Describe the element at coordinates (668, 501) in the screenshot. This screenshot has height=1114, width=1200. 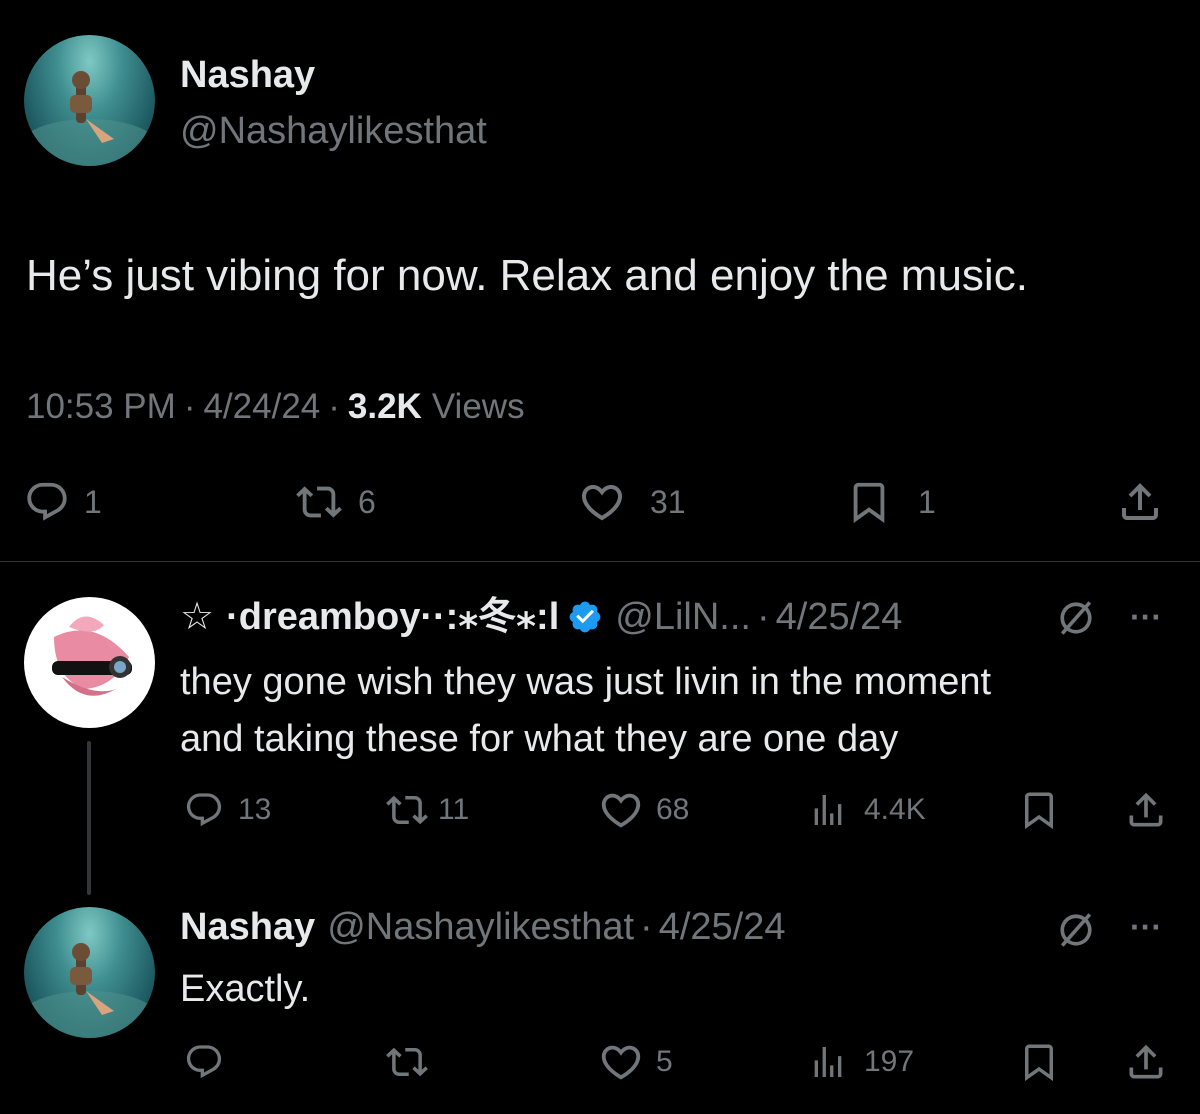
I see `like-count: 31` at that location.